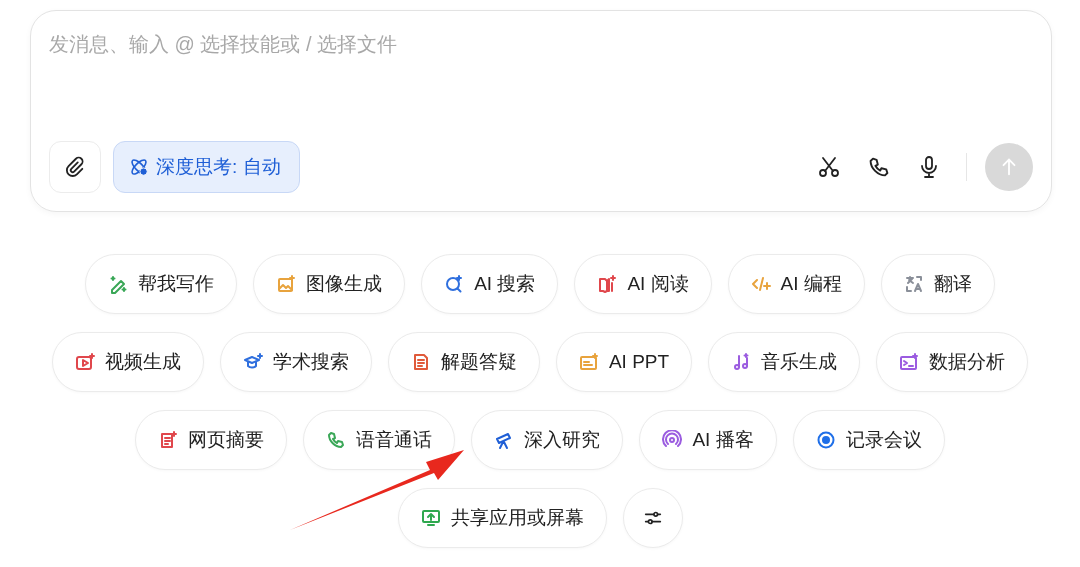 Image resolution: width=1080 pixels, height=567 pixels. I want to click on skill-chip: 共享应用或屏幕, so click(502, 518).